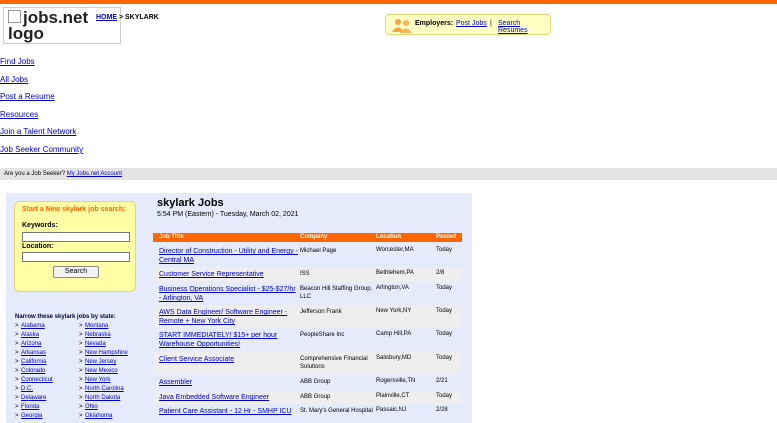 This screenshot has height=423, width=777. I want to click on keywords-input, so click(76, 237).